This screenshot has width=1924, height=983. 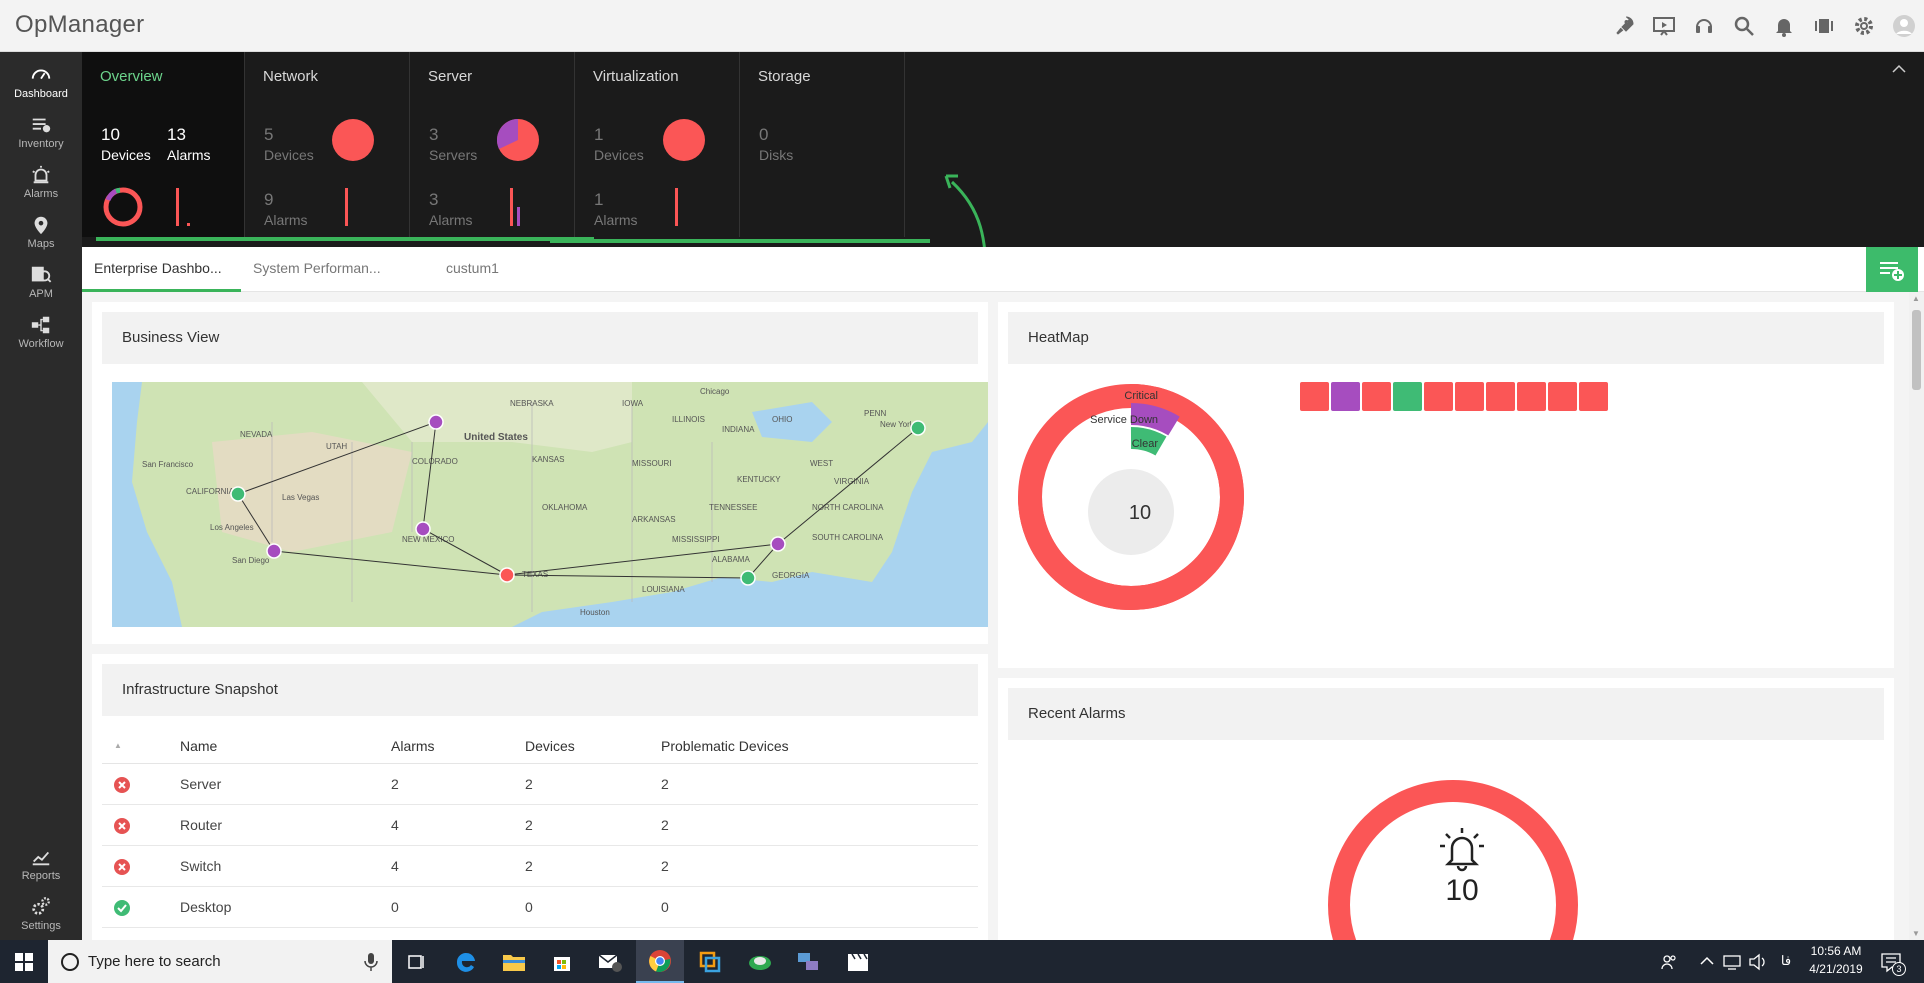 I want to click on dashboard-carousel-icon, so click(x=1824, y=26).